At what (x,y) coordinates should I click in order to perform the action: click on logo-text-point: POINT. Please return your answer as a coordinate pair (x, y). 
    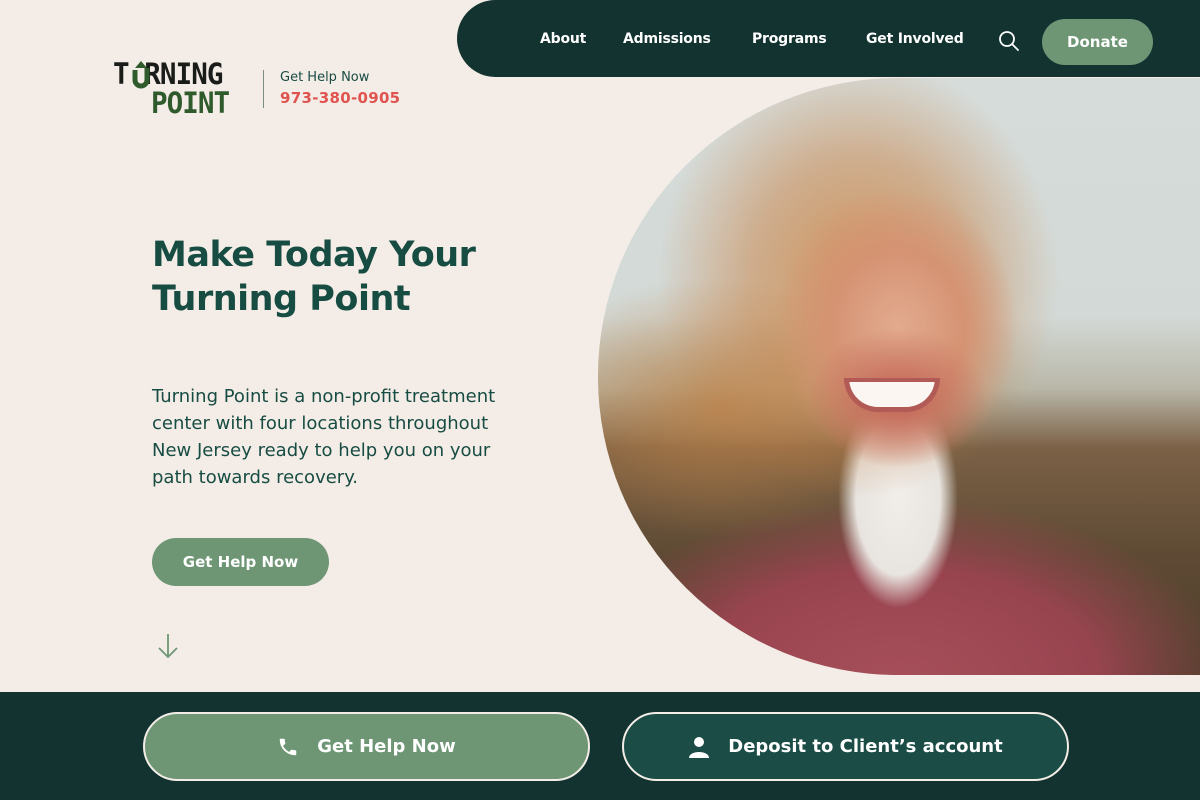
    Looking at the image, I should click on (190, 103).